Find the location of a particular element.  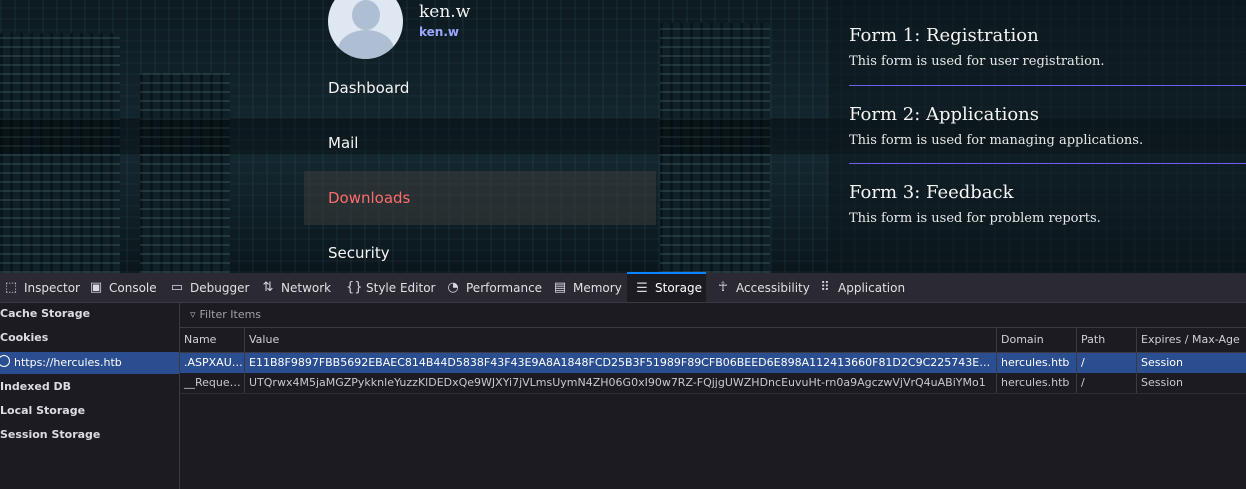

tab-label: Accessibility is located at coordinates (773, 287).